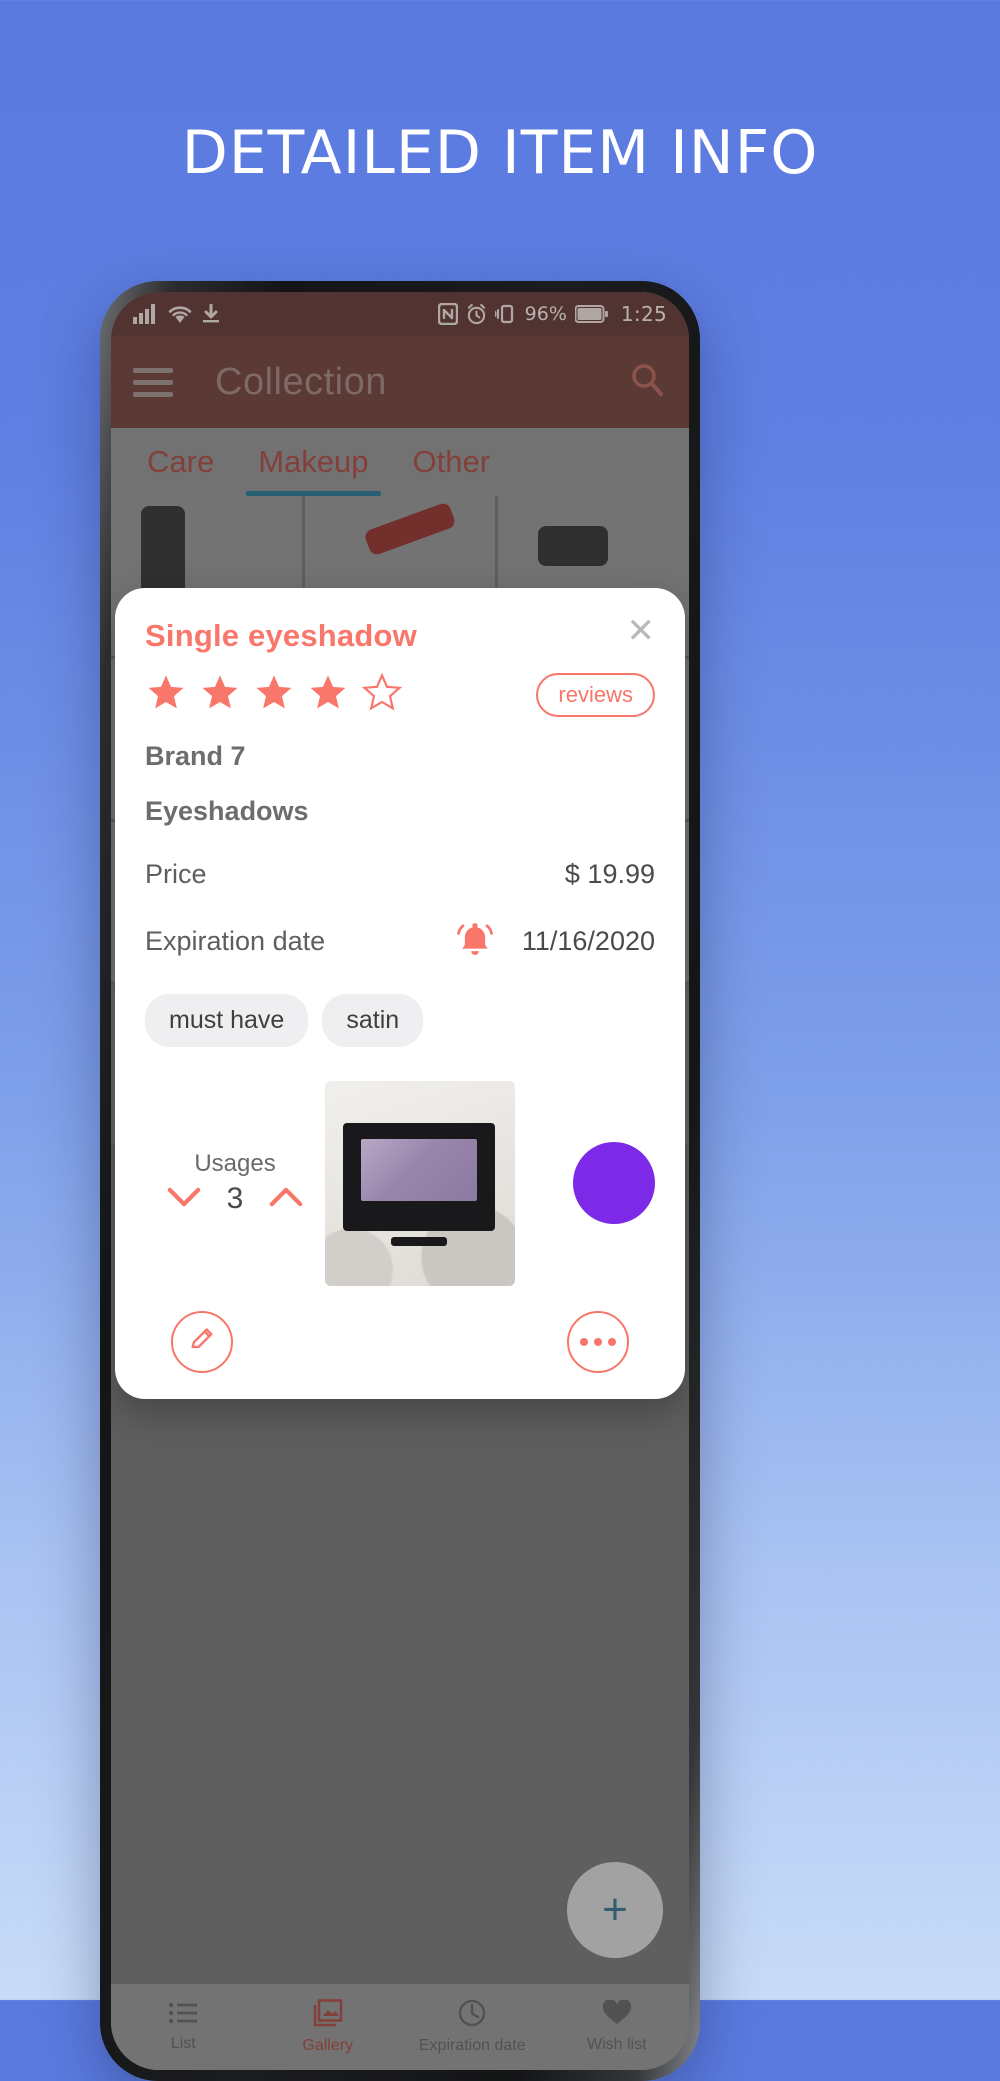 The width and height of the screenshot is (1000, 2081). Describe the element at coordinates (235, 940) in the screenshot. I see `expiration-label: Expiration date` at that location.